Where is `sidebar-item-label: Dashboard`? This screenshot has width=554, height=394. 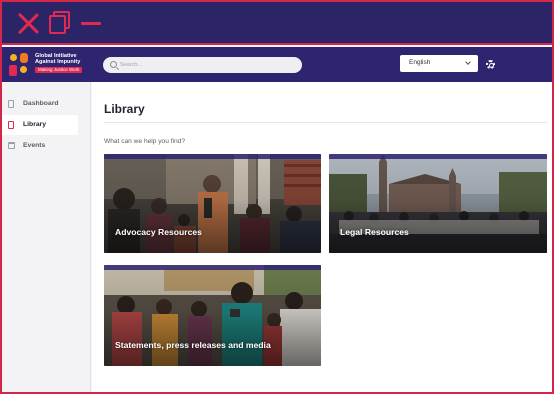 sidebar-item-label: Dashboard is located at coordinates (41, 103).